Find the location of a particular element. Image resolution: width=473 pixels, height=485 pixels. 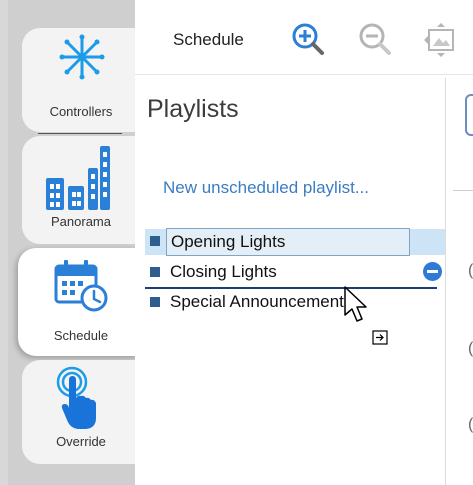

nav-item-panorama: Panorama is located at coordinates (81, 190).